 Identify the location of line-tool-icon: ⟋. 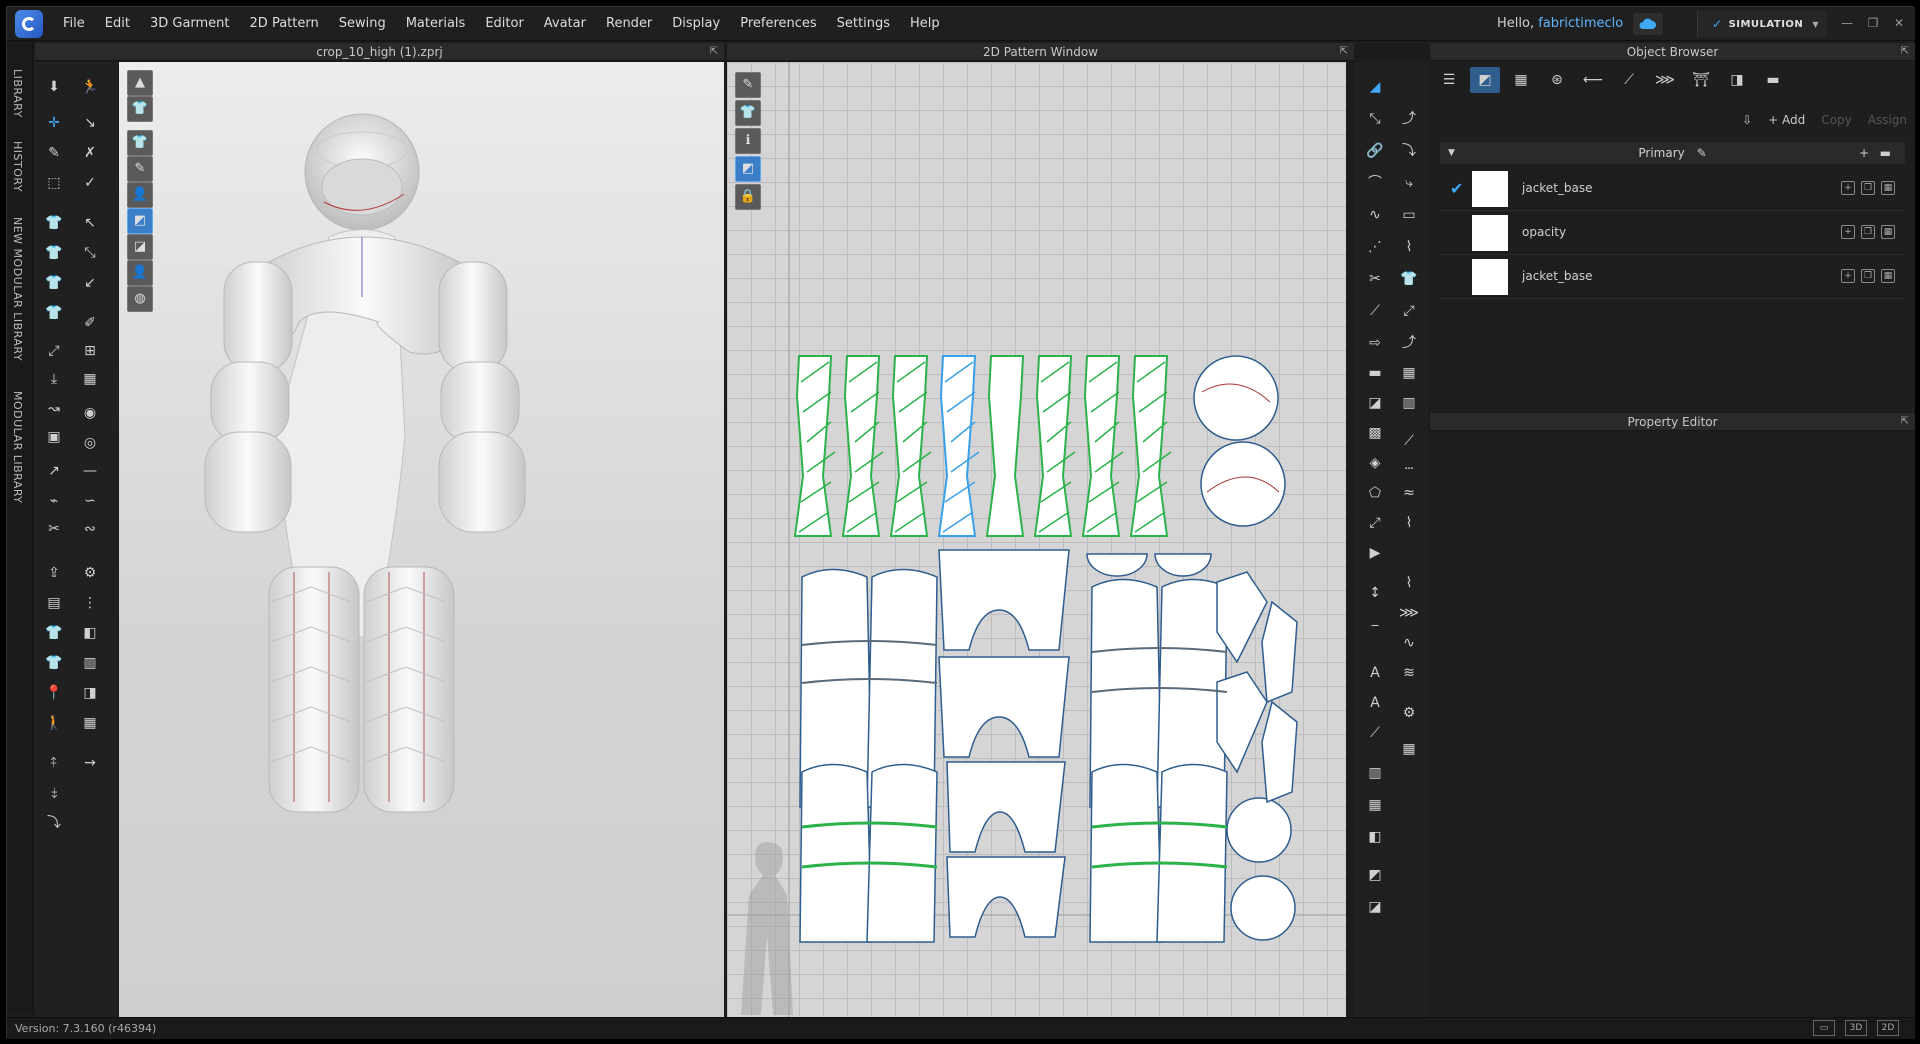
(1409, 441).